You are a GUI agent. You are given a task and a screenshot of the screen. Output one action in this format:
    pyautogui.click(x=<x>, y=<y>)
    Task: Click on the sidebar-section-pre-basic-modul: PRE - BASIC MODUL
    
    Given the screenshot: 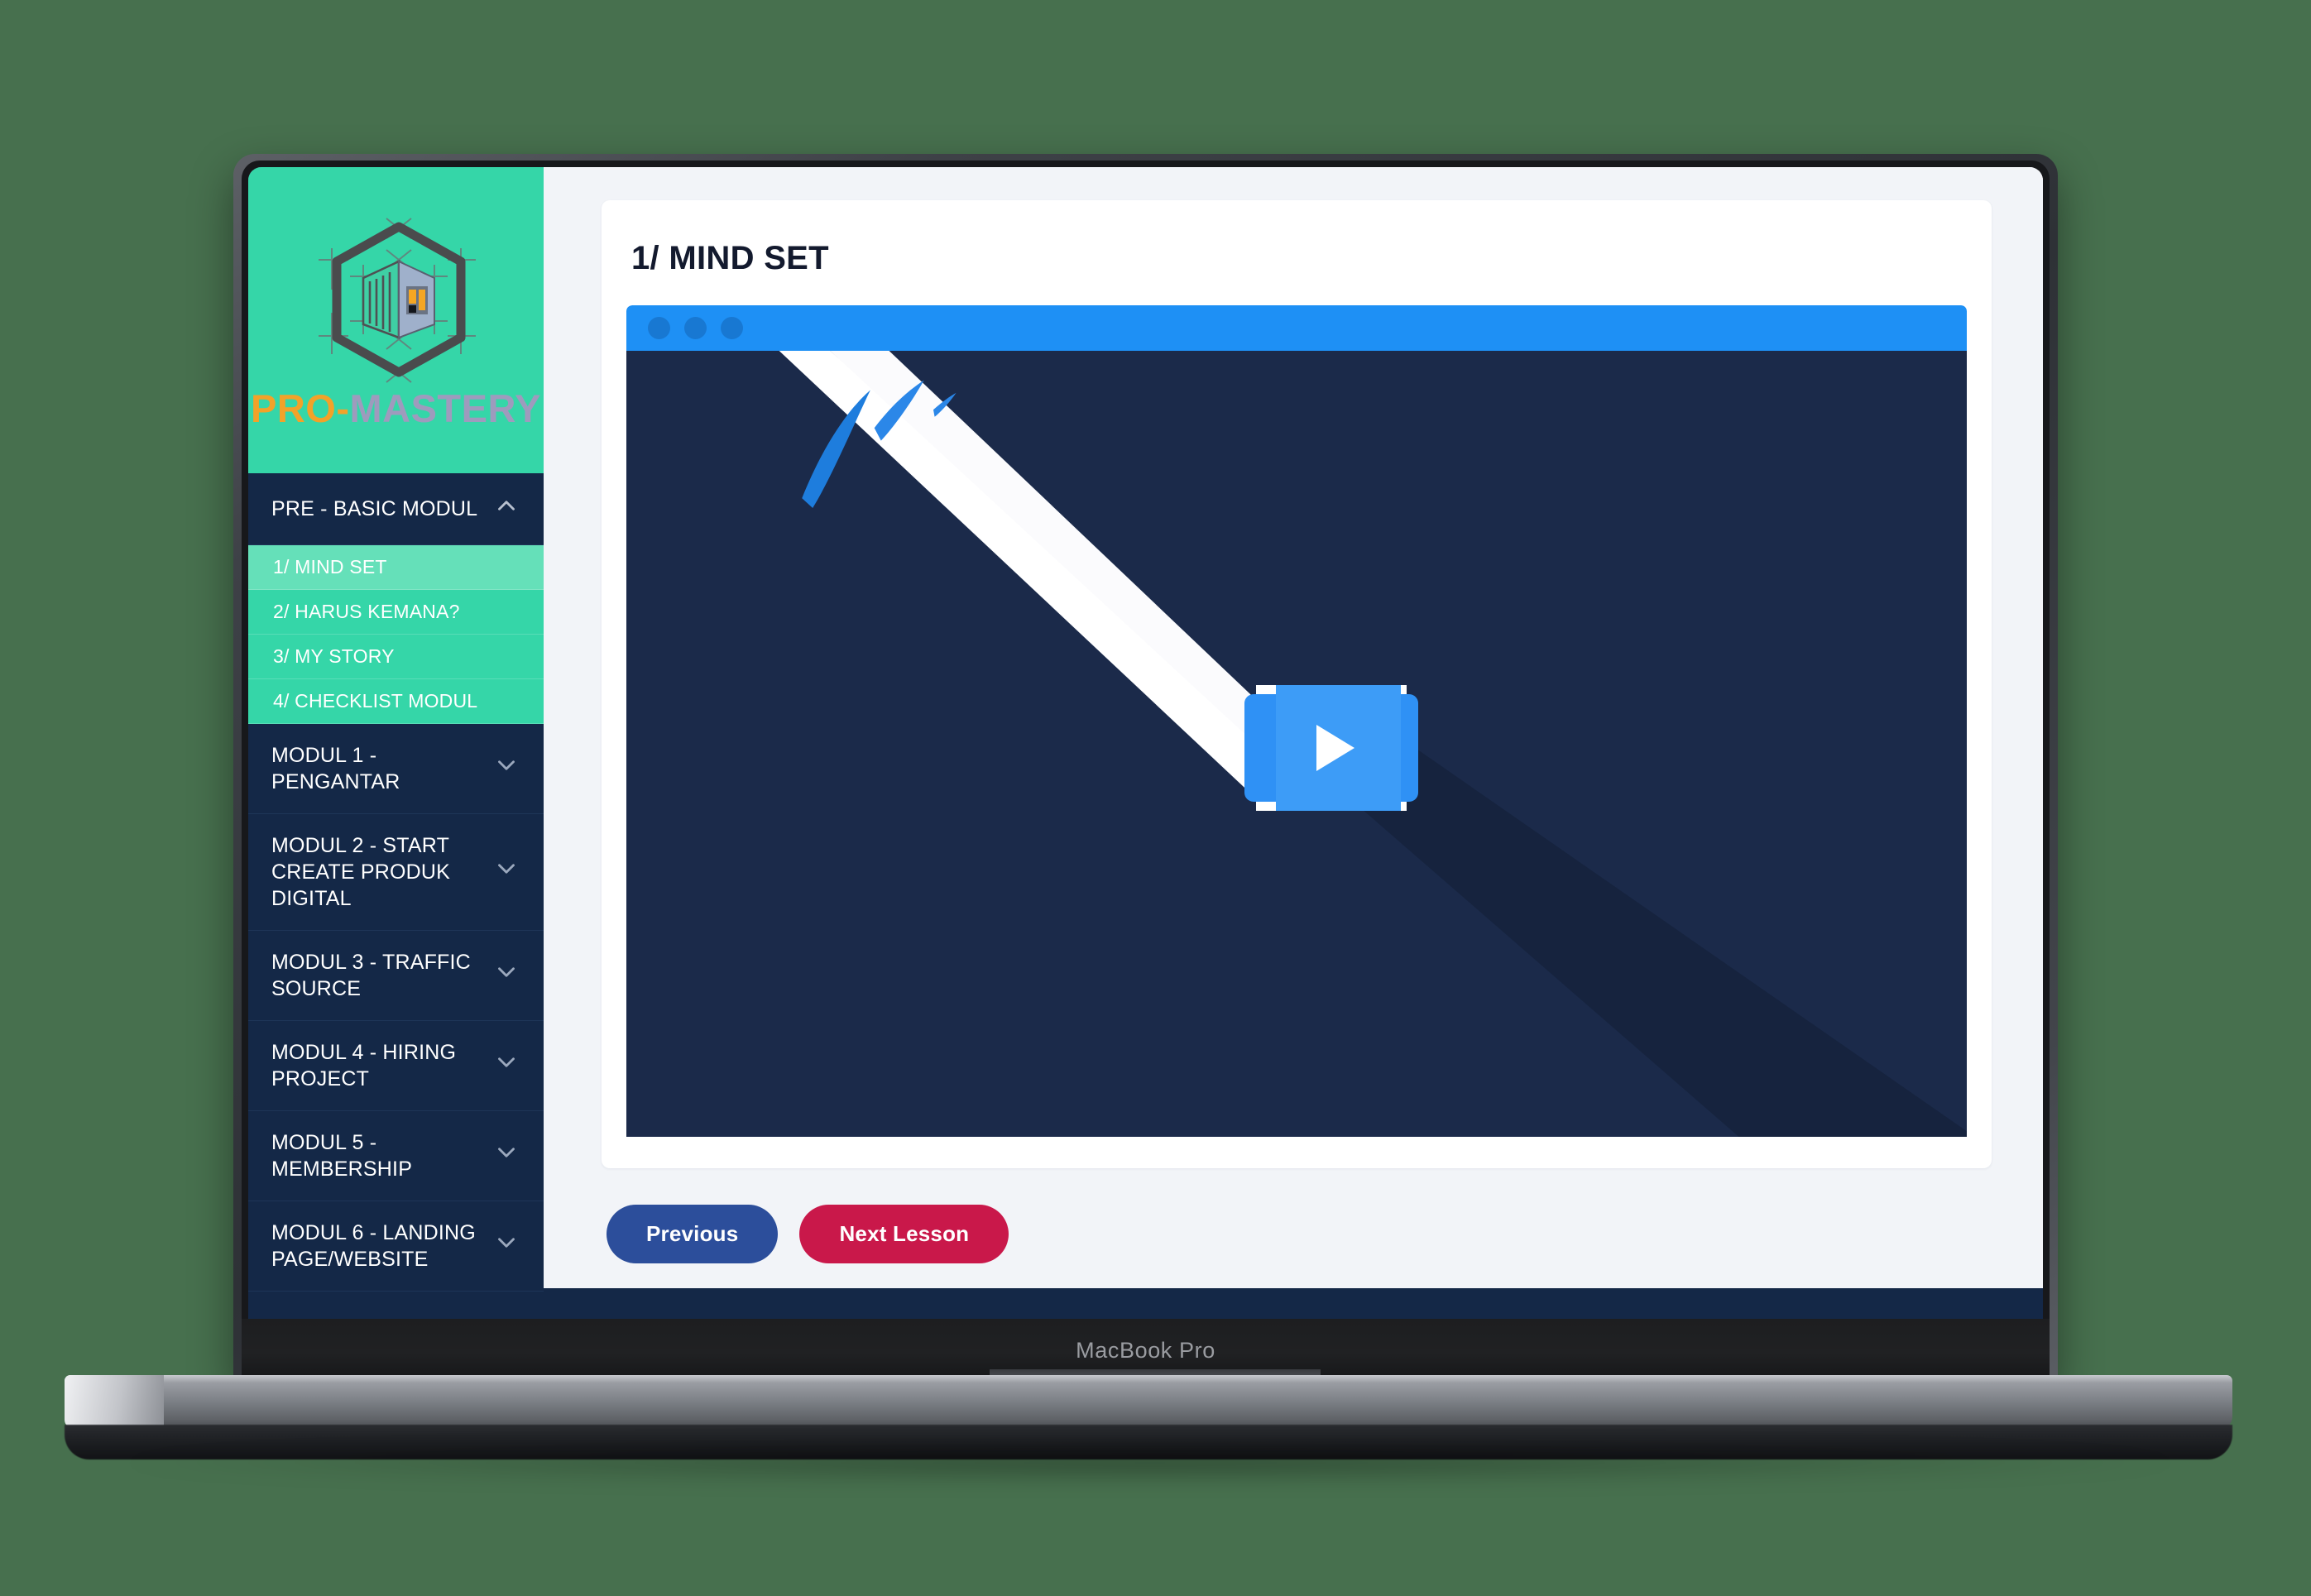 What is the action you would take?
    pyautogui.click(x=396, y=509)
    